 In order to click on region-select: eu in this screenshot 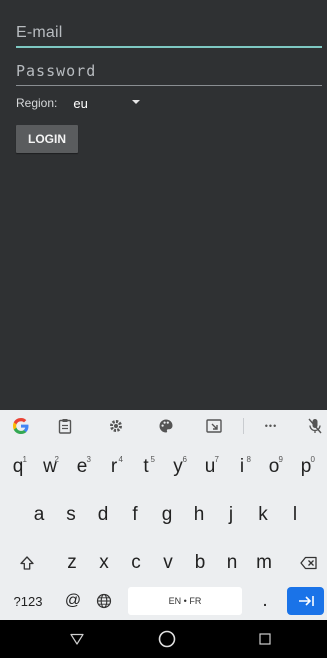, I will do `click(80, 103)`.